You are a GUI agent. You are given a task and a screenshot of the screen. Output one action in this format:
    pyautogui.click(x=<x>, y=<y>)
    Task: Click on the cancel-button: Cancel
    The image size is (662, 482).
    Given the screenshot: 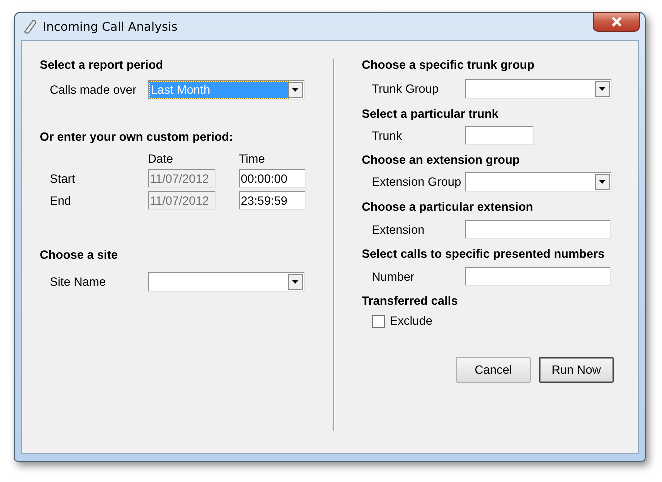 What is the action you would take?
    pyautogui.click(x=493, y=370)
    